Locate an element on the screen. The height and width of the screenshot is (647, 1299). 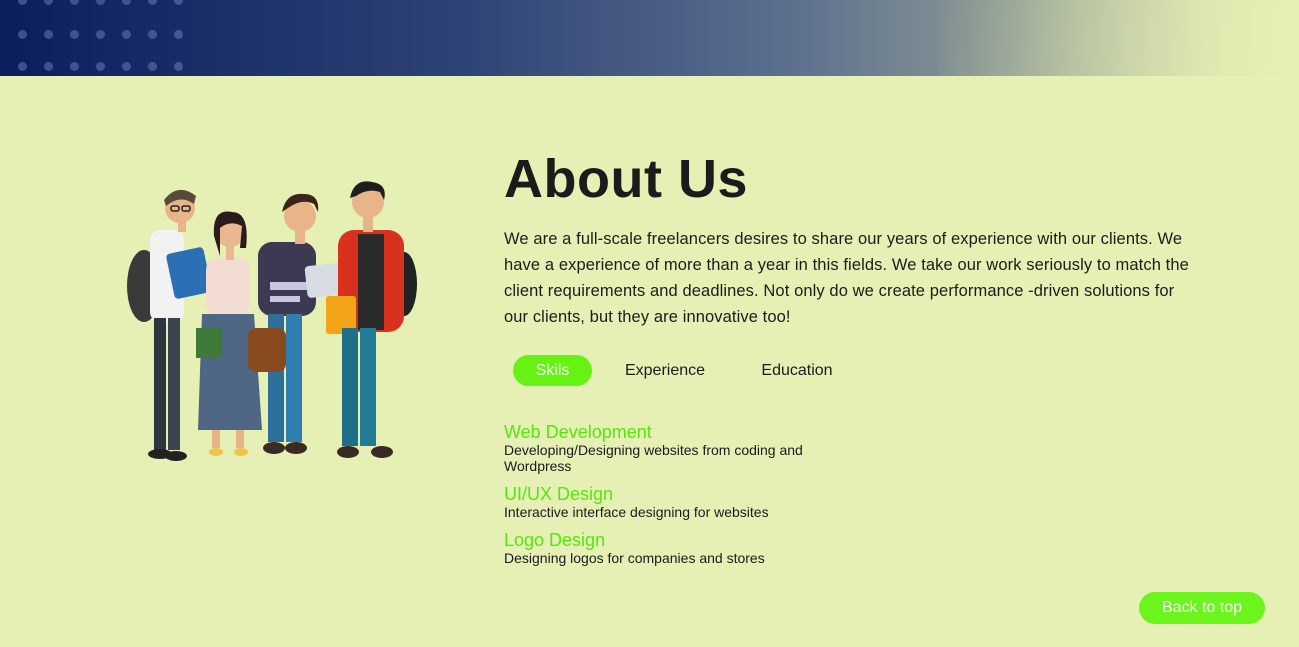
banner-fade is located at coordinates (1119, 38).